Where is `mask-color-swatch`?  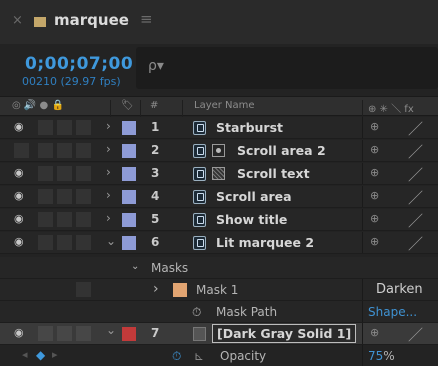 mask-color-swatch is located at coordinates (180, 290).